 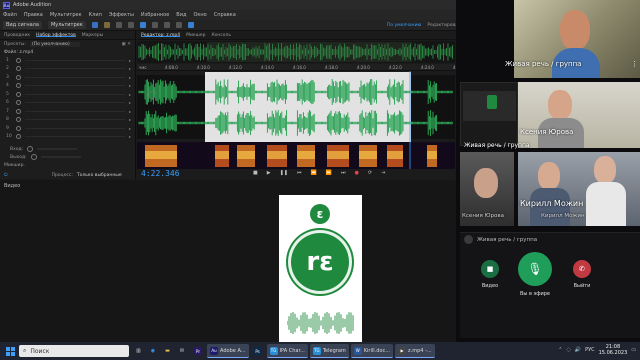 I want to click on tab-mixer: Микшер, so click(x=195, y=35).